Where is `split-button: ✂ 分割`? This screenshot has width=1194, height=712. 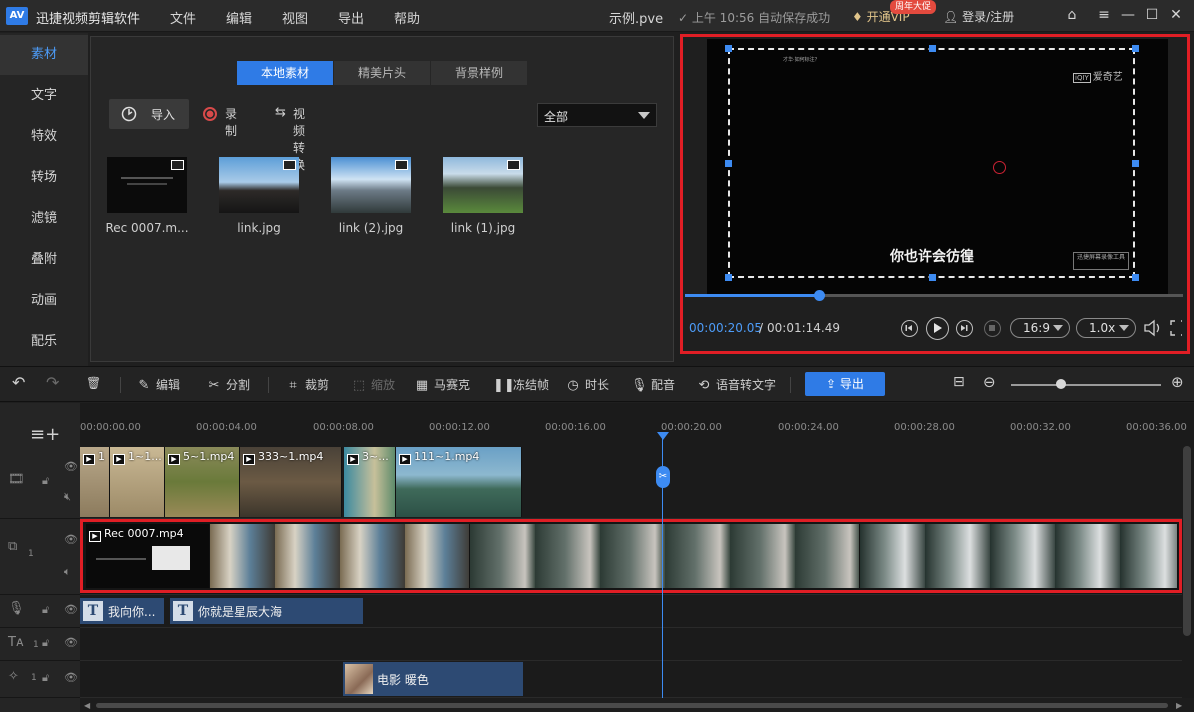
split-button: ✂ 分割 is located at coordinates (228, 384).